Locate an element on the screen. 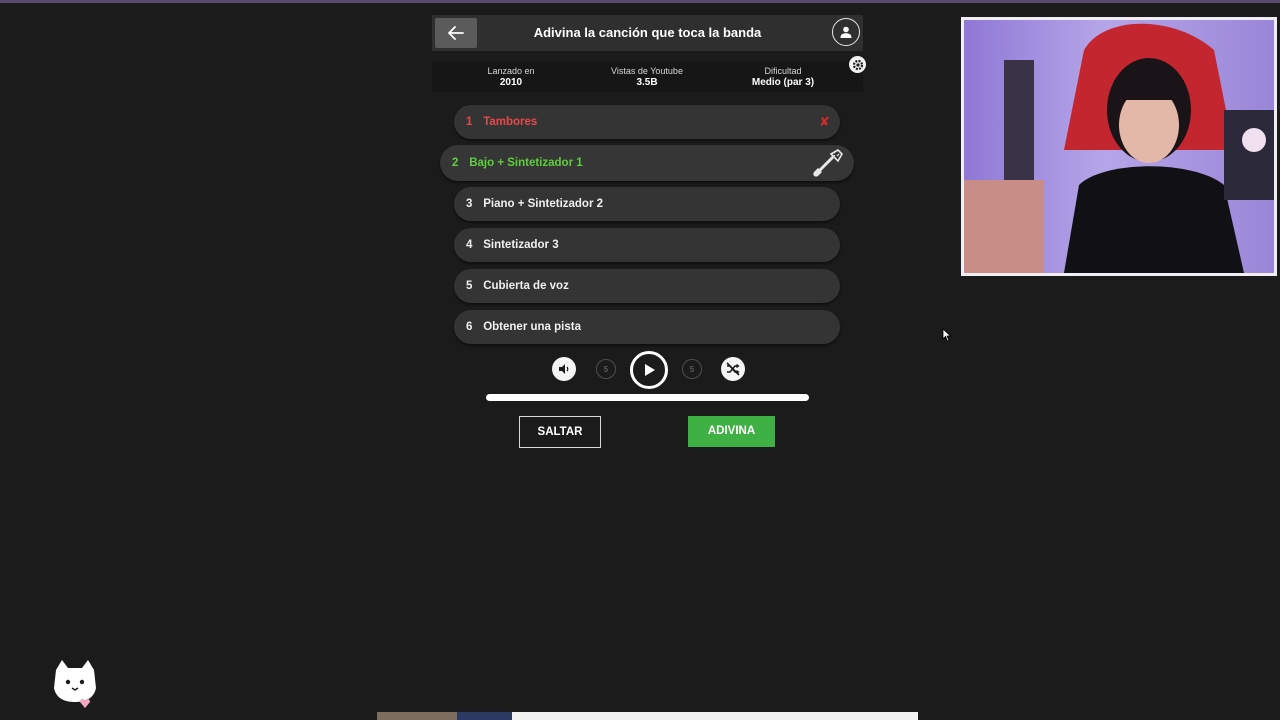  track-label: Sintetizador 3 is located at coordinates (521, 245).